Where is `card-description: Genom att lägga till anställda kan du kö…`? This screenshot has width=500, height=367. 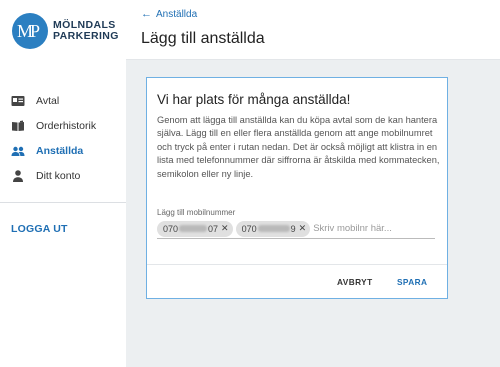 card-description: Genom att lägga till anställda kan du kö… is located at coordinates (298, 147).